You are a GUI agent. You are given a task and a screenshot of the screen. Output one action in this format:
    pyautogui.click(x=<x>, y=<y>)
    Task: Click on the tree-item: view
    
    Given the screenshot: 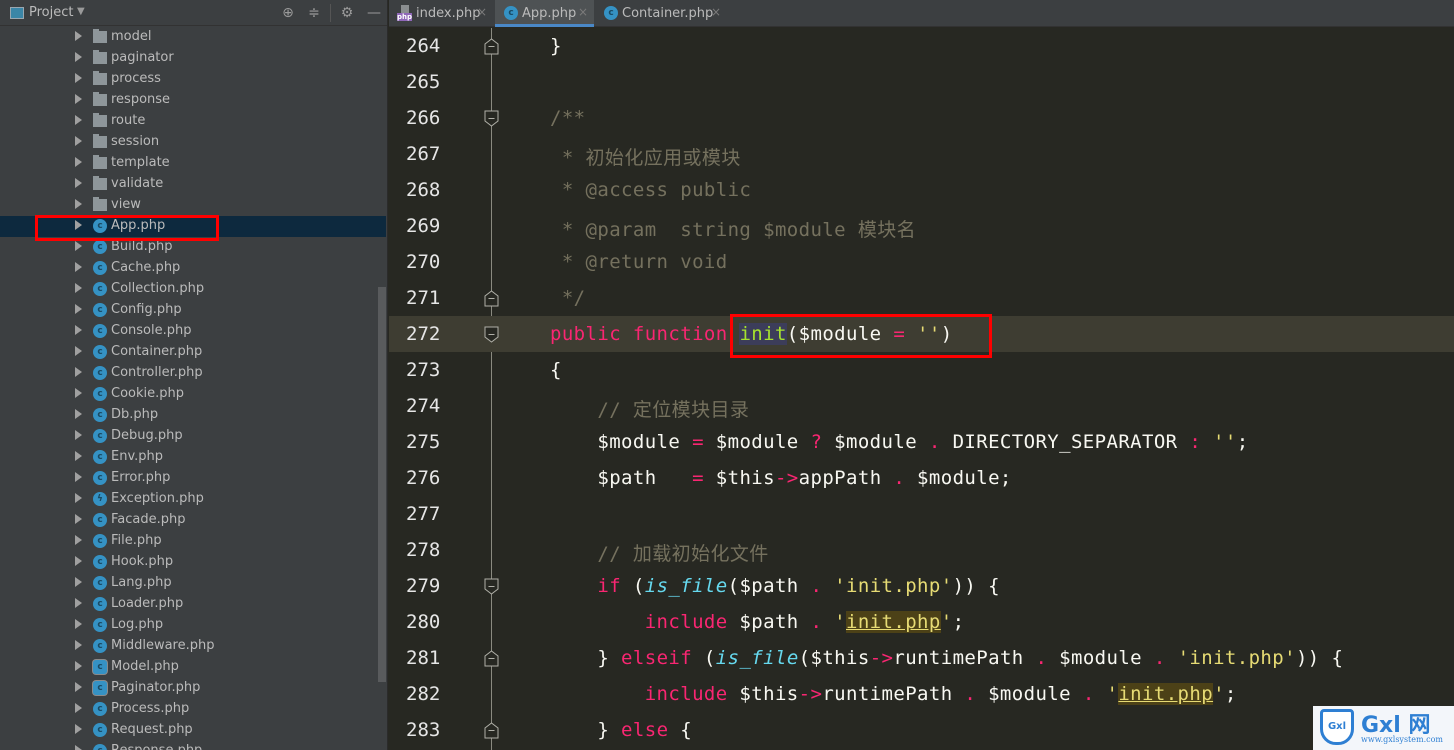 What is the action you would take?
    pyautogui.click(x=193, y=205)
    